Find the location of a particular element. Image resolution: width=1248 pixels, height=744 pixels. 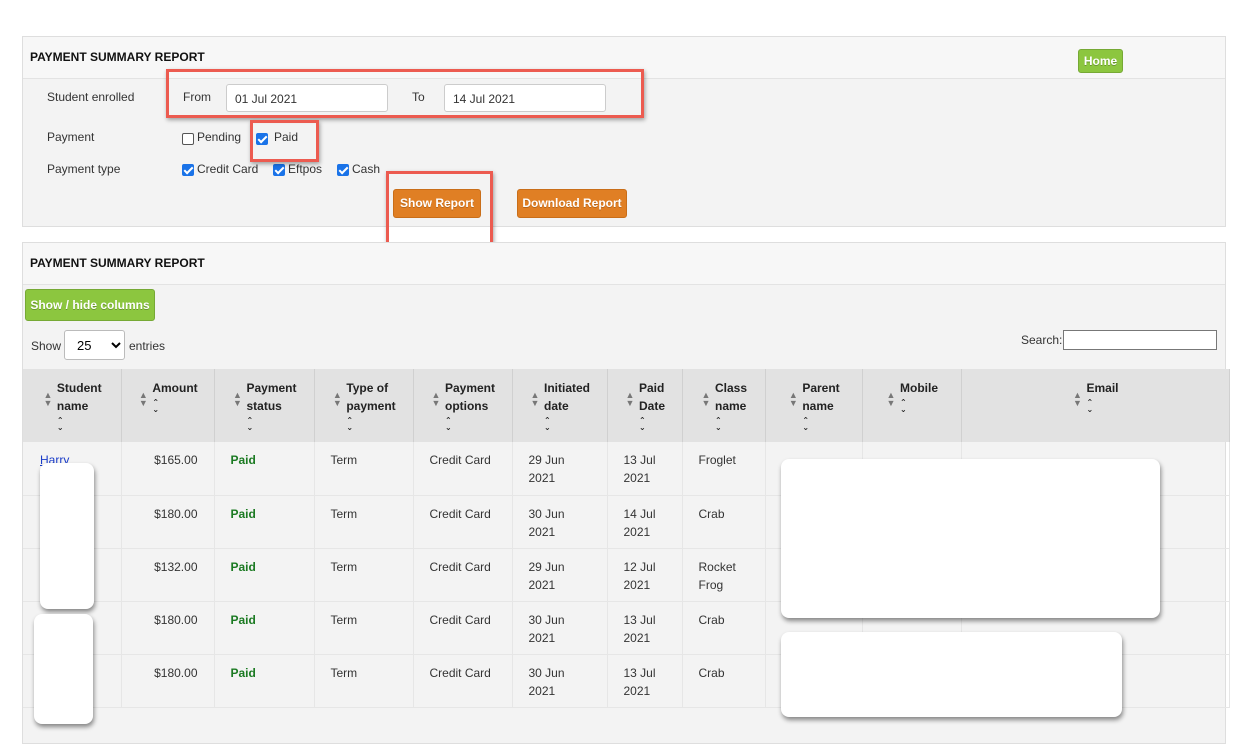

column-header: ▲▼Type ofpayment⌃⌄⌃⌄ is located at coordinates (364, 405).